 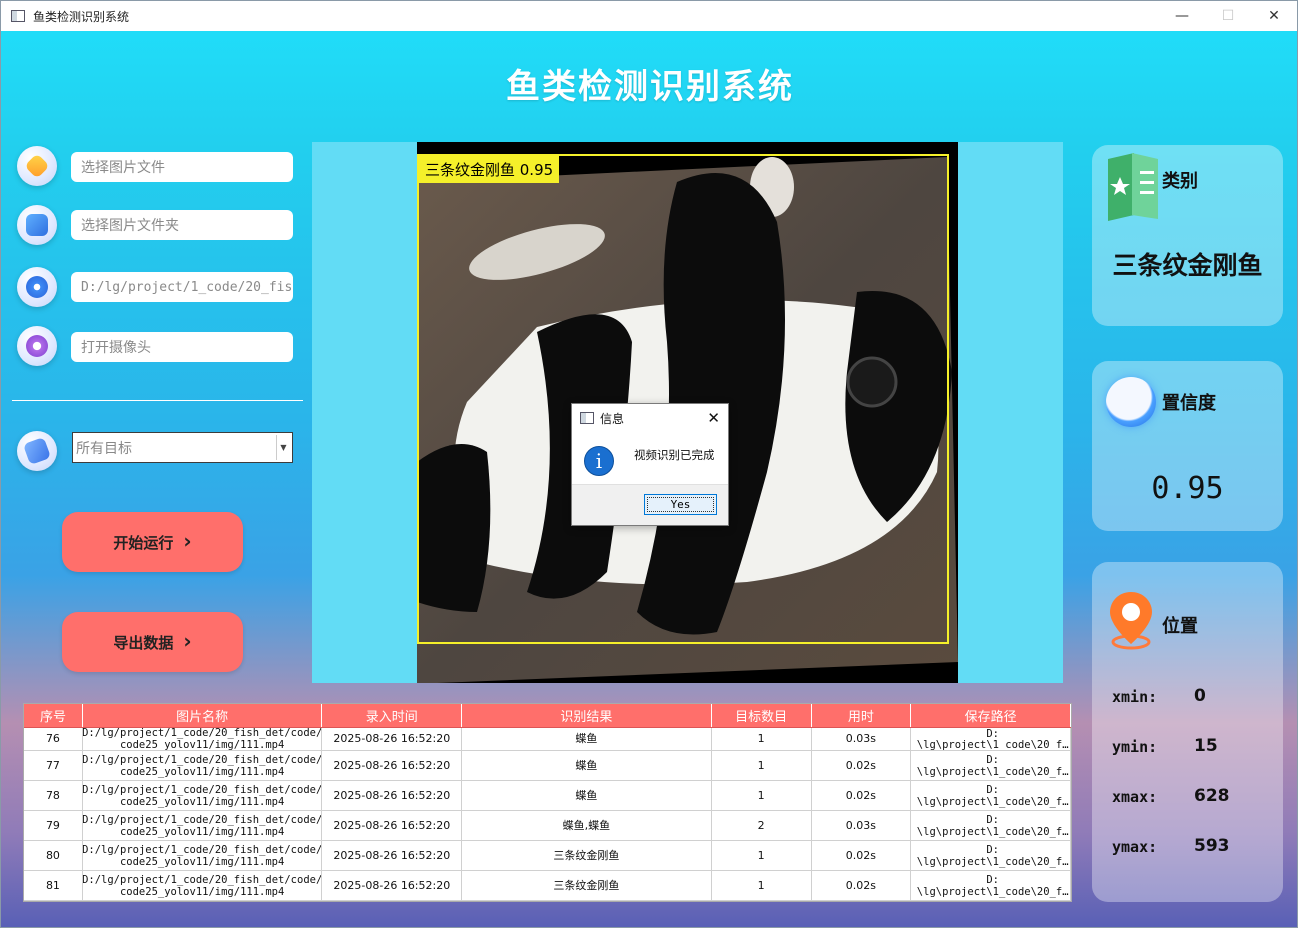 I want to click on image-file-input: 选择图片文件, so click(x=182, y=167).